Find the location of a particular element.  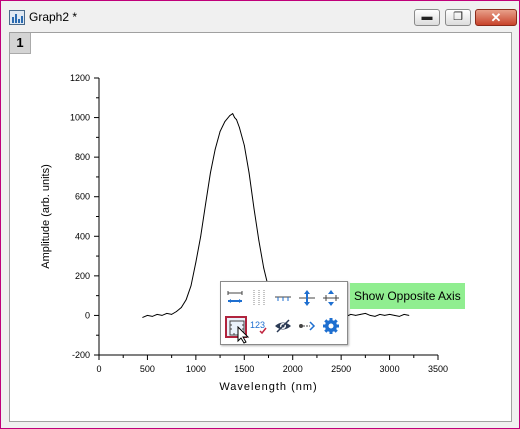

svg-text: 123 is located at coordinates (257, 325).